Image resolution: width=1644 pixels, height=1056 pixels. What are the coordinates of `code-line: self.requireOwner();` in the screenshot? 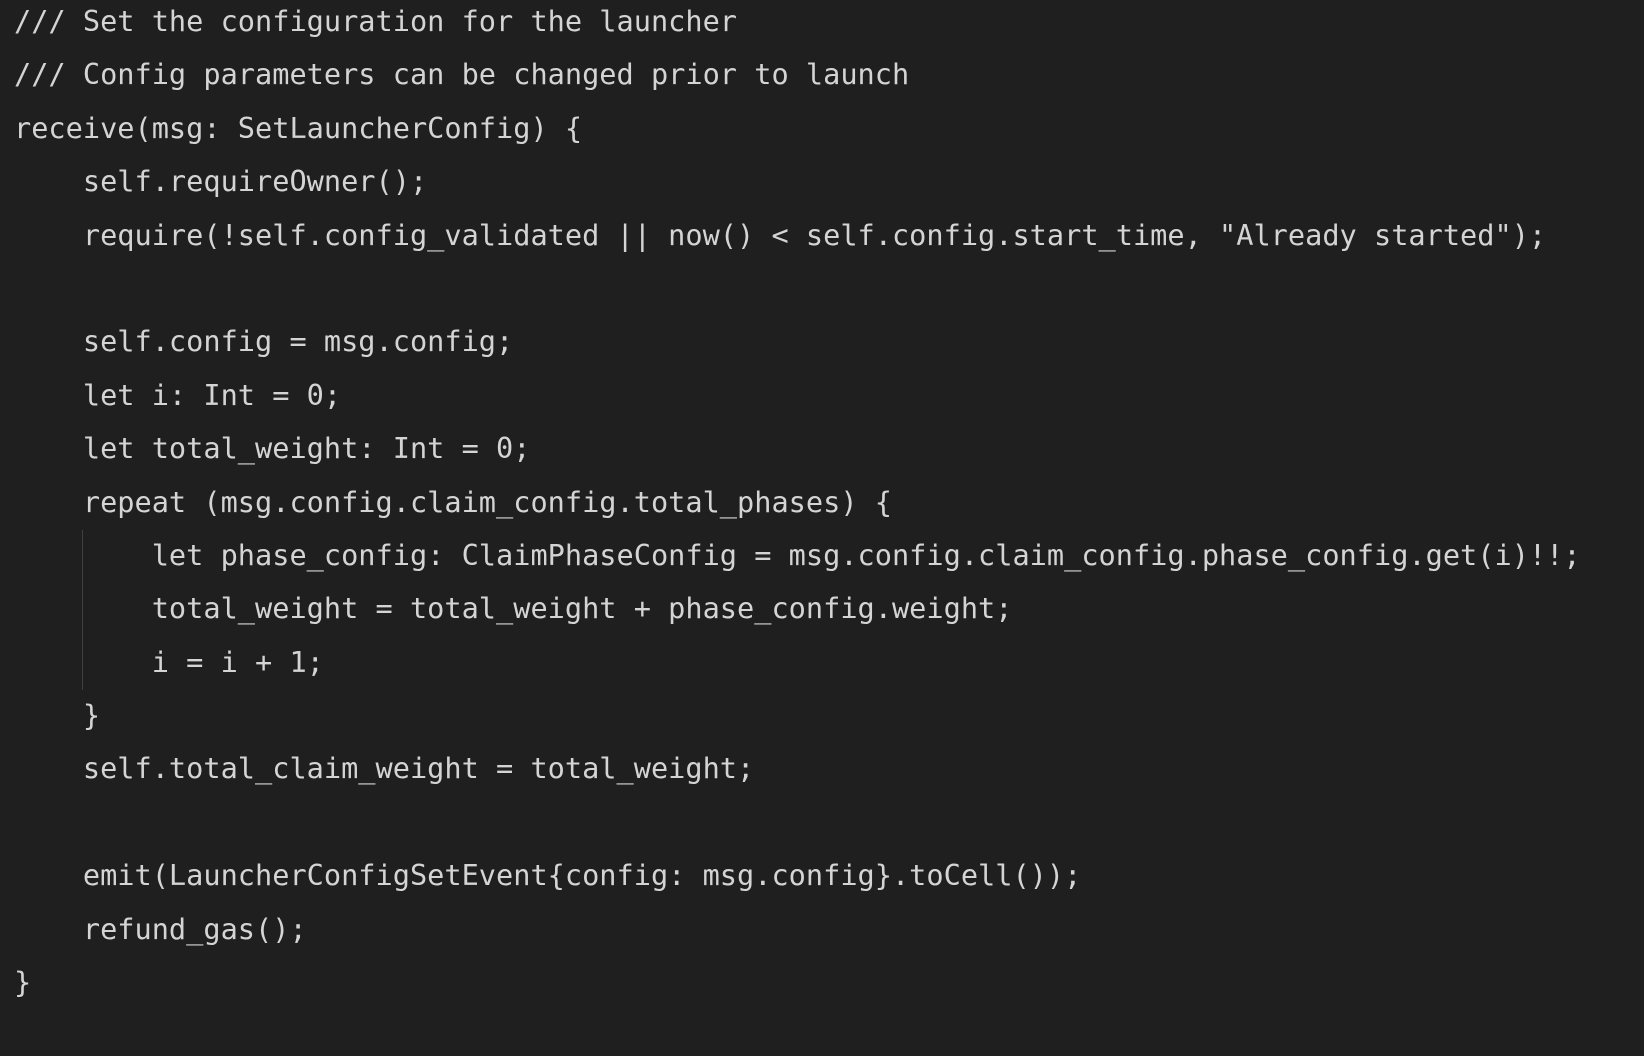 It's located at (221, 181).